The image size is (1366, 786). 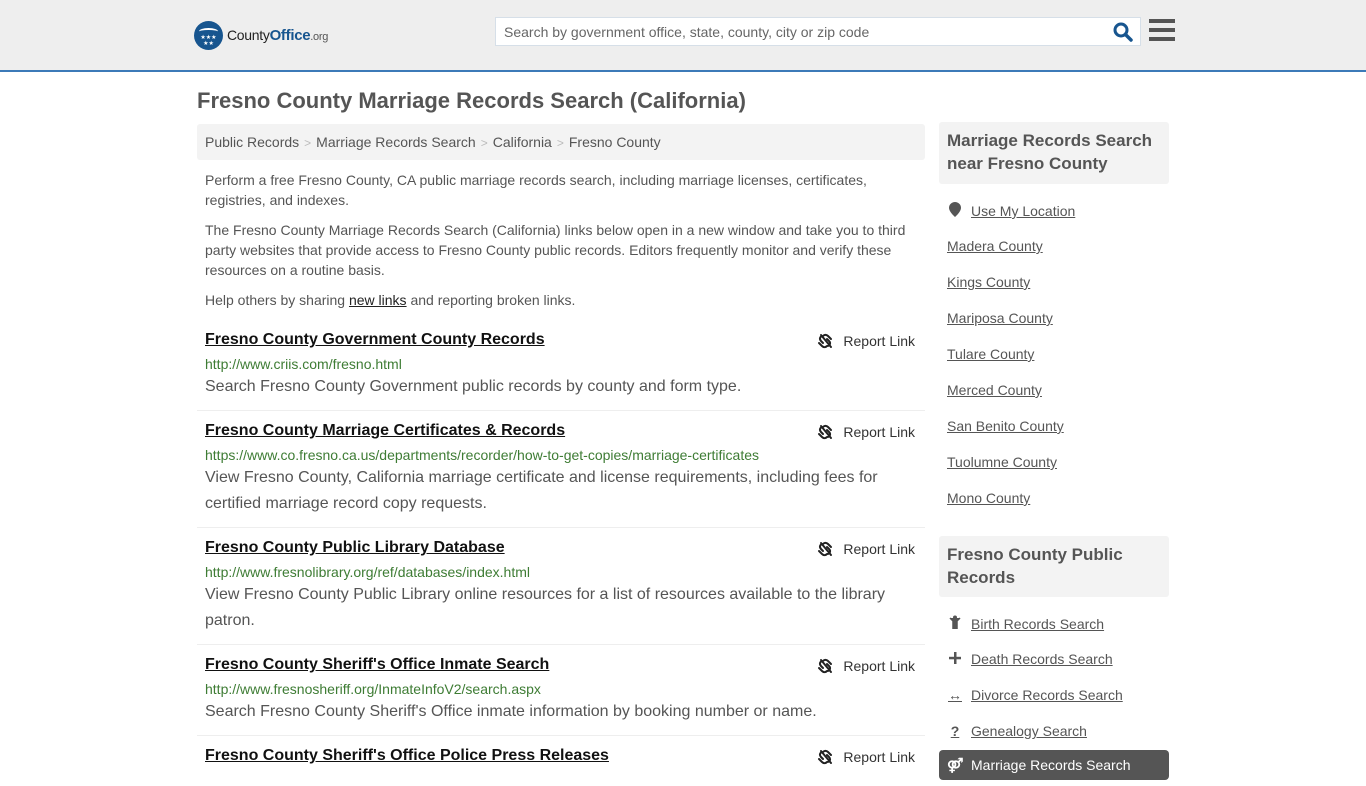 I want to click on genealogy-search-link: ? Genealogy Search, so click(x=1017, y=731).